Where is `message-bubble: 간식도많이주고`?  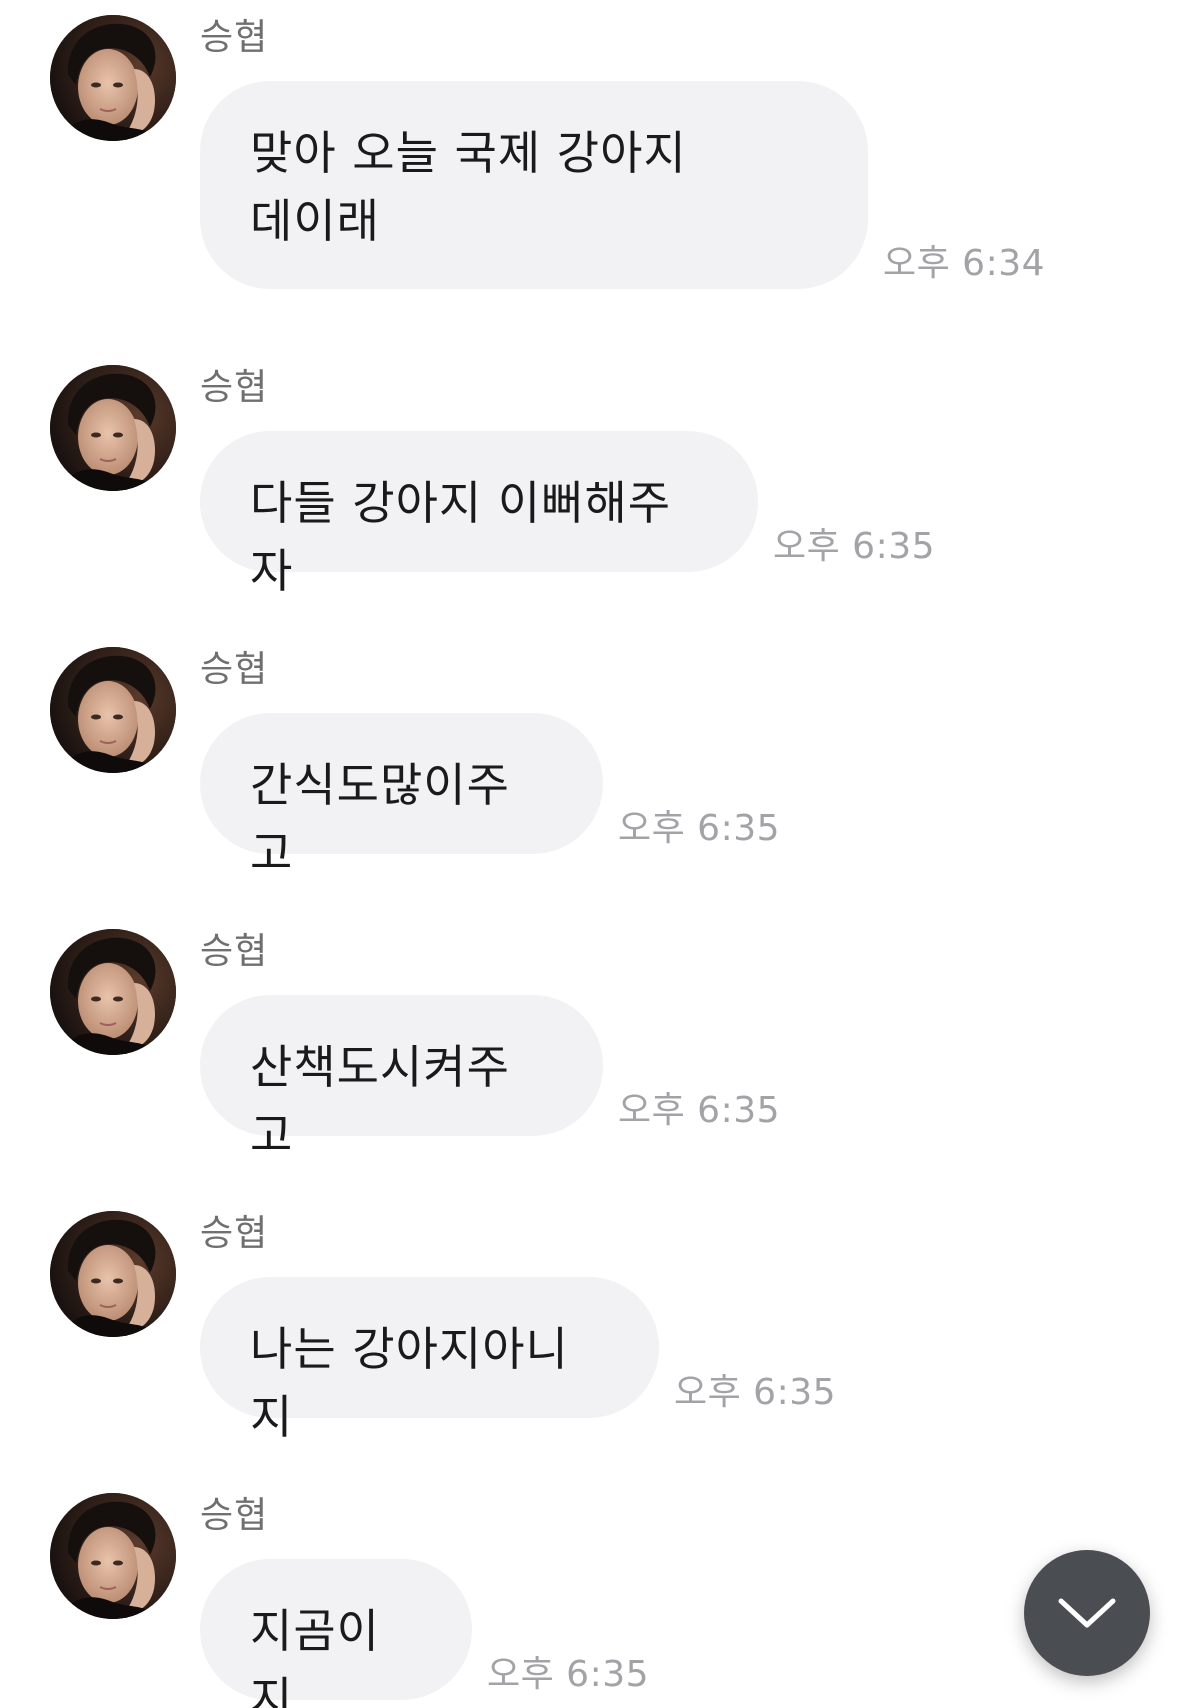
message-bubble: 간식도많이주고 is located at coordinates (401, 796).